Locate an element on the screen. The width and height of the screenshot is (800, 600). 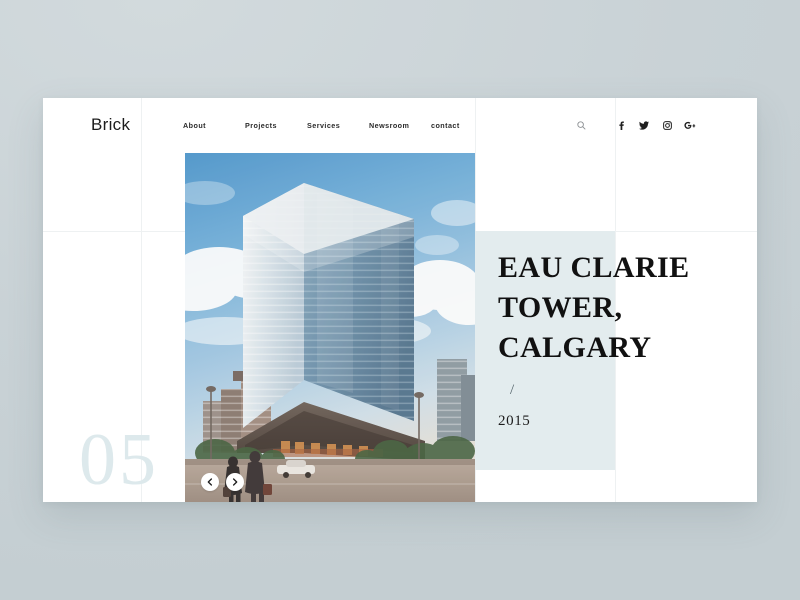
google-plus-icon is located at coordinates (690, 125).